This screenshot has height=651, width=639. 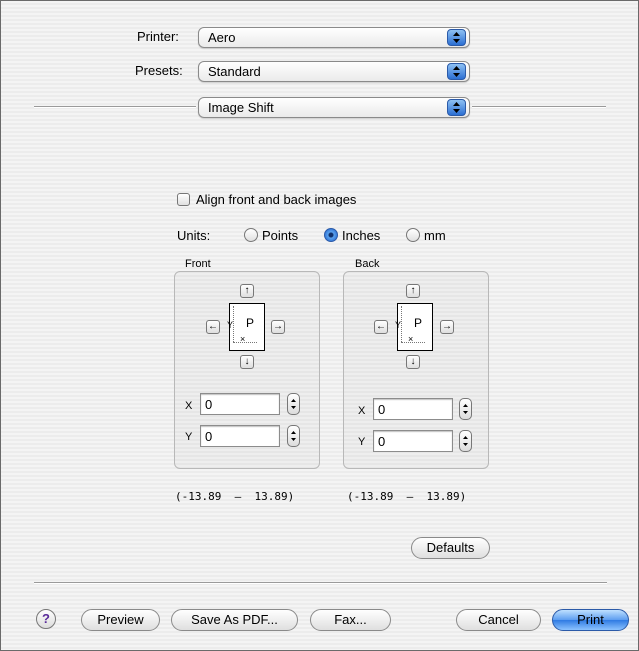 What do you see at coordinates (280, 235) in the screenshot?
I see `radio-points-label: Points` at bounding box center [280, 235].